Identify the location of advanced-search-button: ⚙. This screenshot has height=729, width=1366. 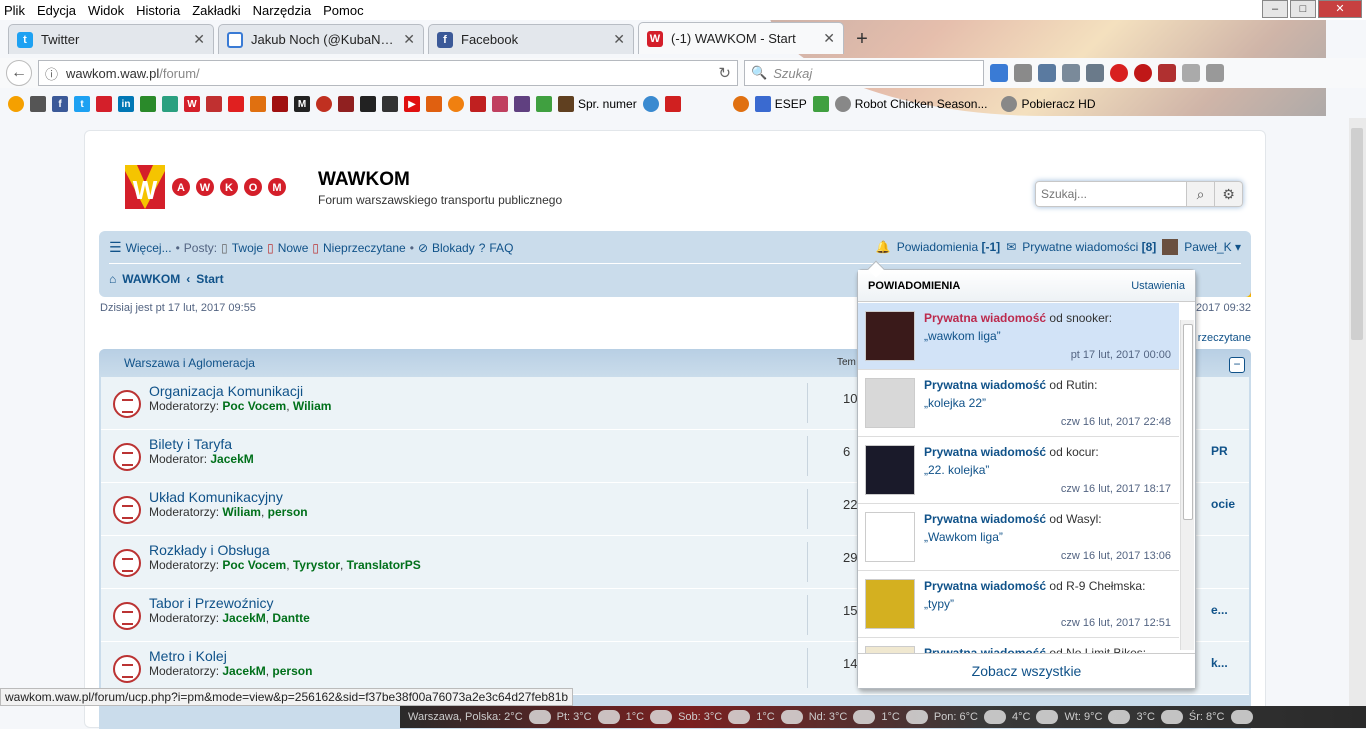
(1229, 194).